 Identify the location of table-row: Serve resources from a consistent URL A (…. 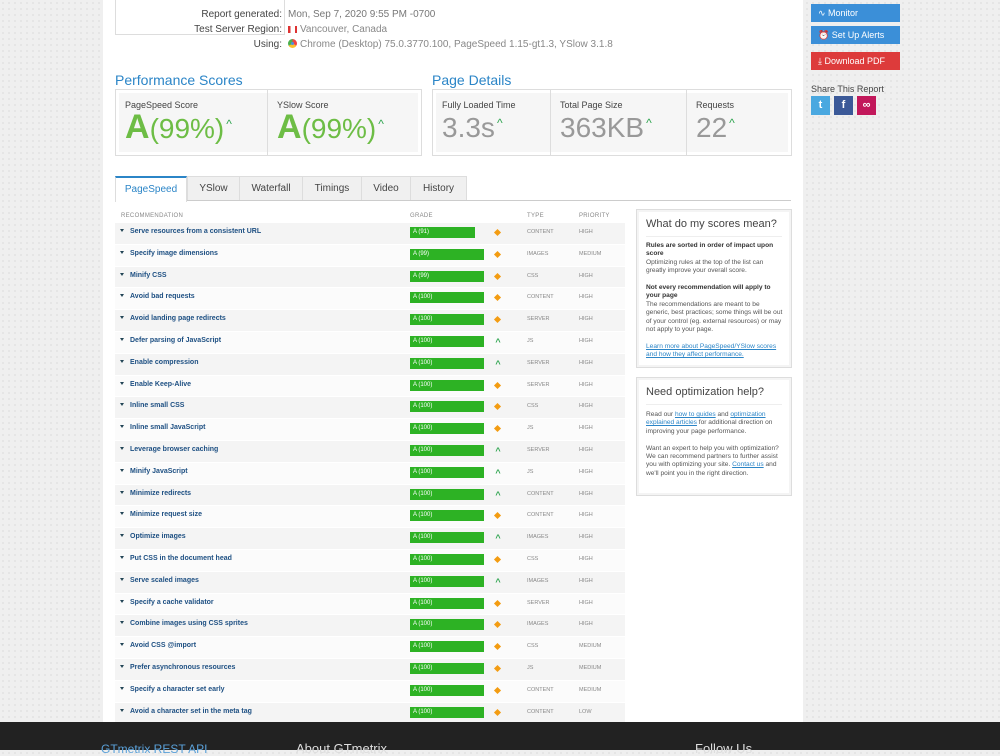
(370, 234).